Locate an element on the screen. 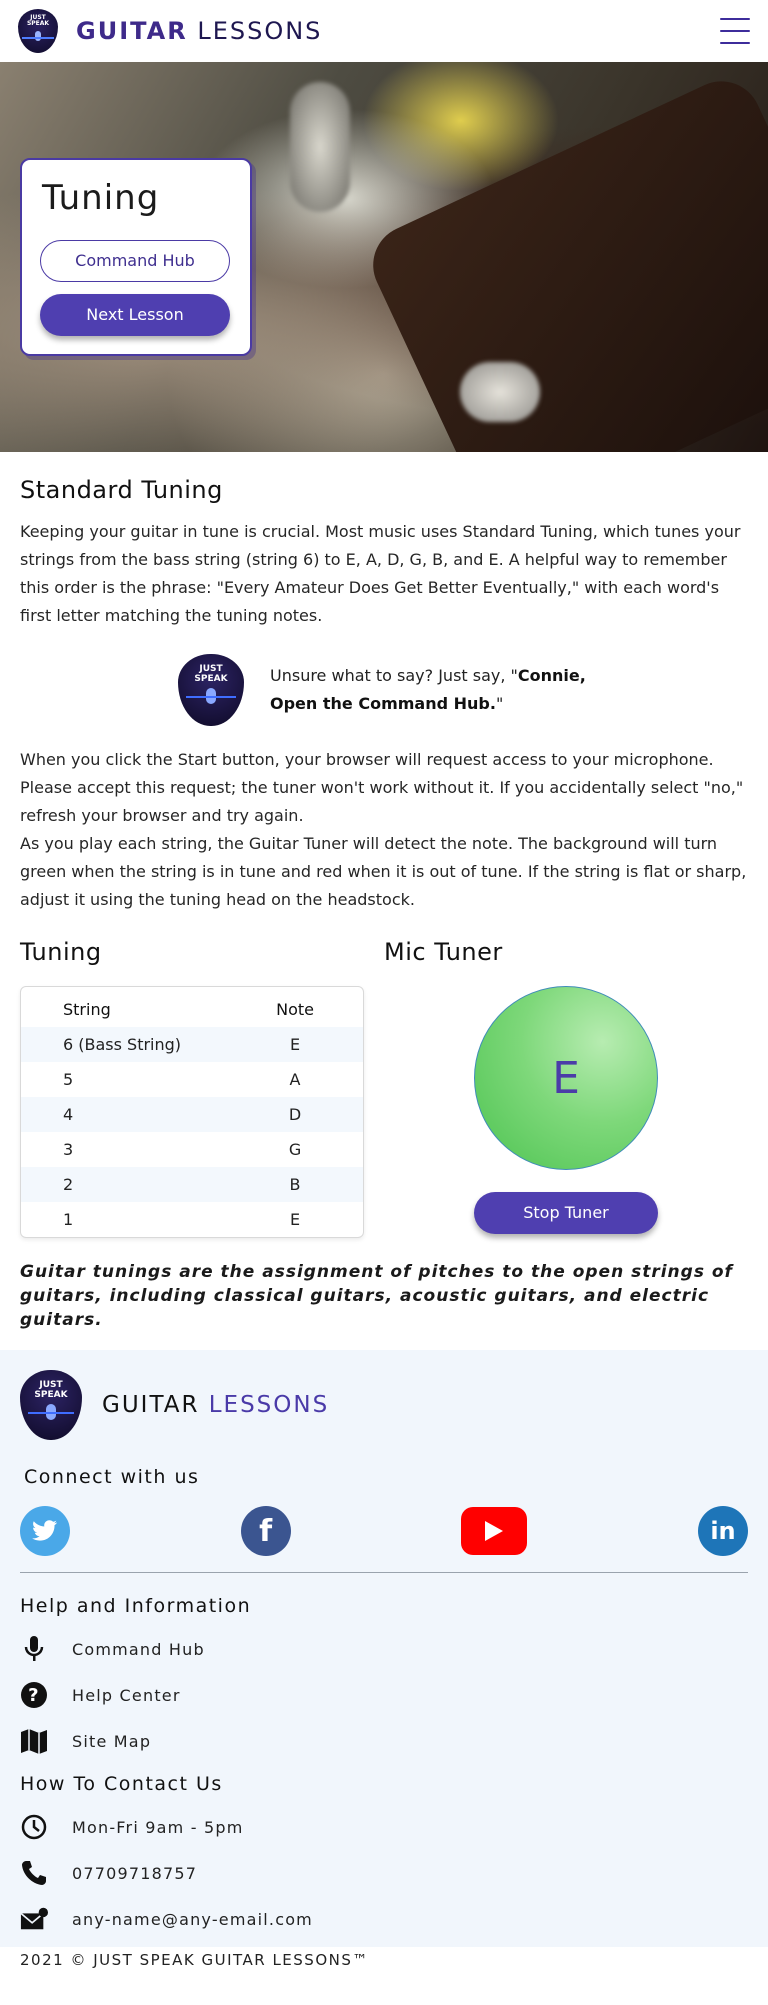 The image size is (768, 2005). mic-tuner-column: Mic Tuner E Stop Tuner is located at coordinates (566, 1088).